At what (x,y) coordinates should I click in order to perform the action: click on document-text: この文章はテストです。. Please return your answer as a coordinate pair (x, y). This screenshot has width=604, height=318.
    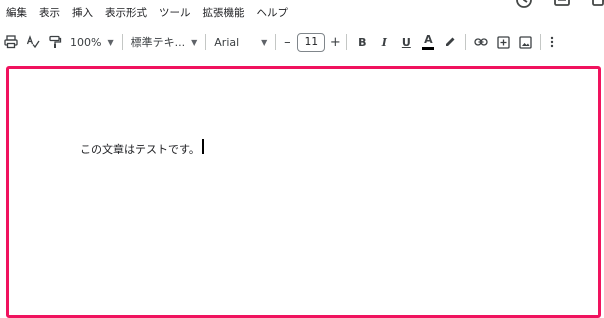
    Looking at the image, I should click on (140, 149).